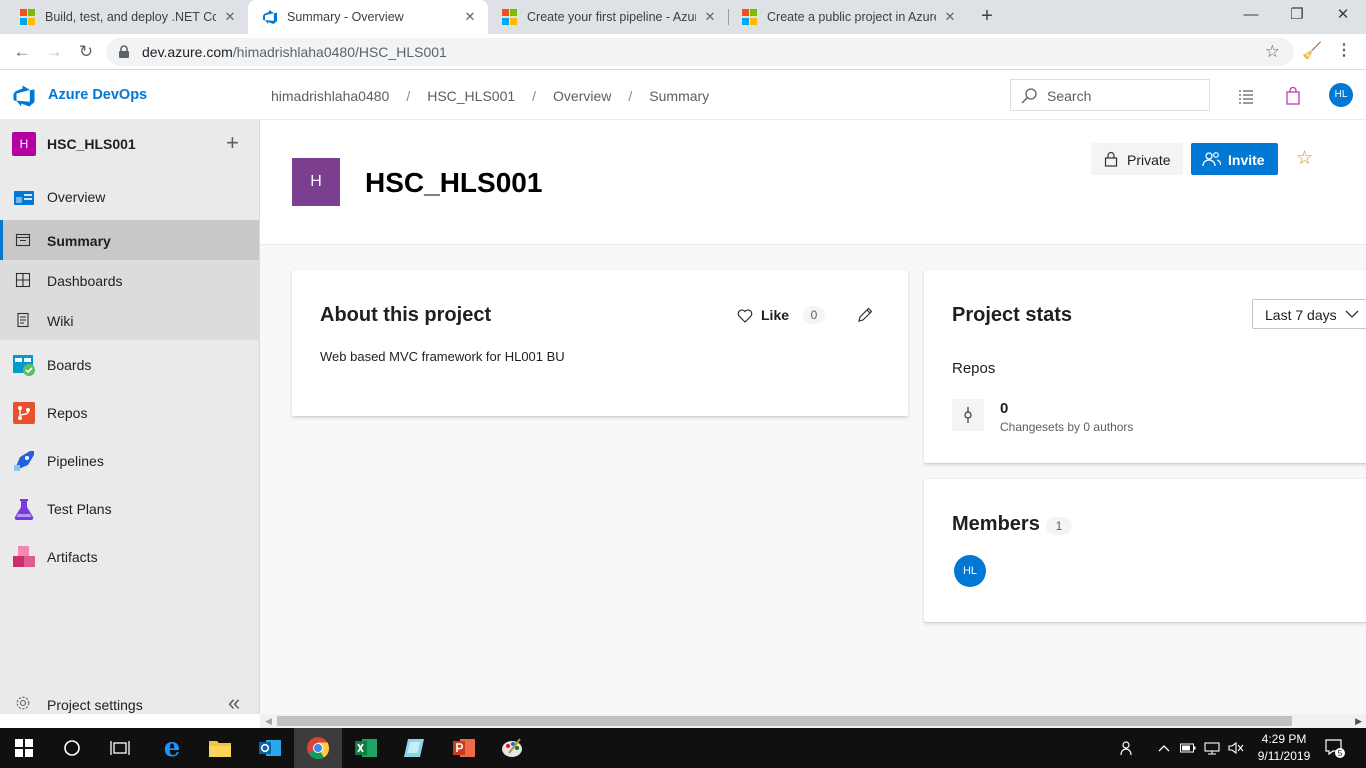  Describe the element at coordinates (1236, 748) in the screenshot. I see `volume-muted-icon` at that location.